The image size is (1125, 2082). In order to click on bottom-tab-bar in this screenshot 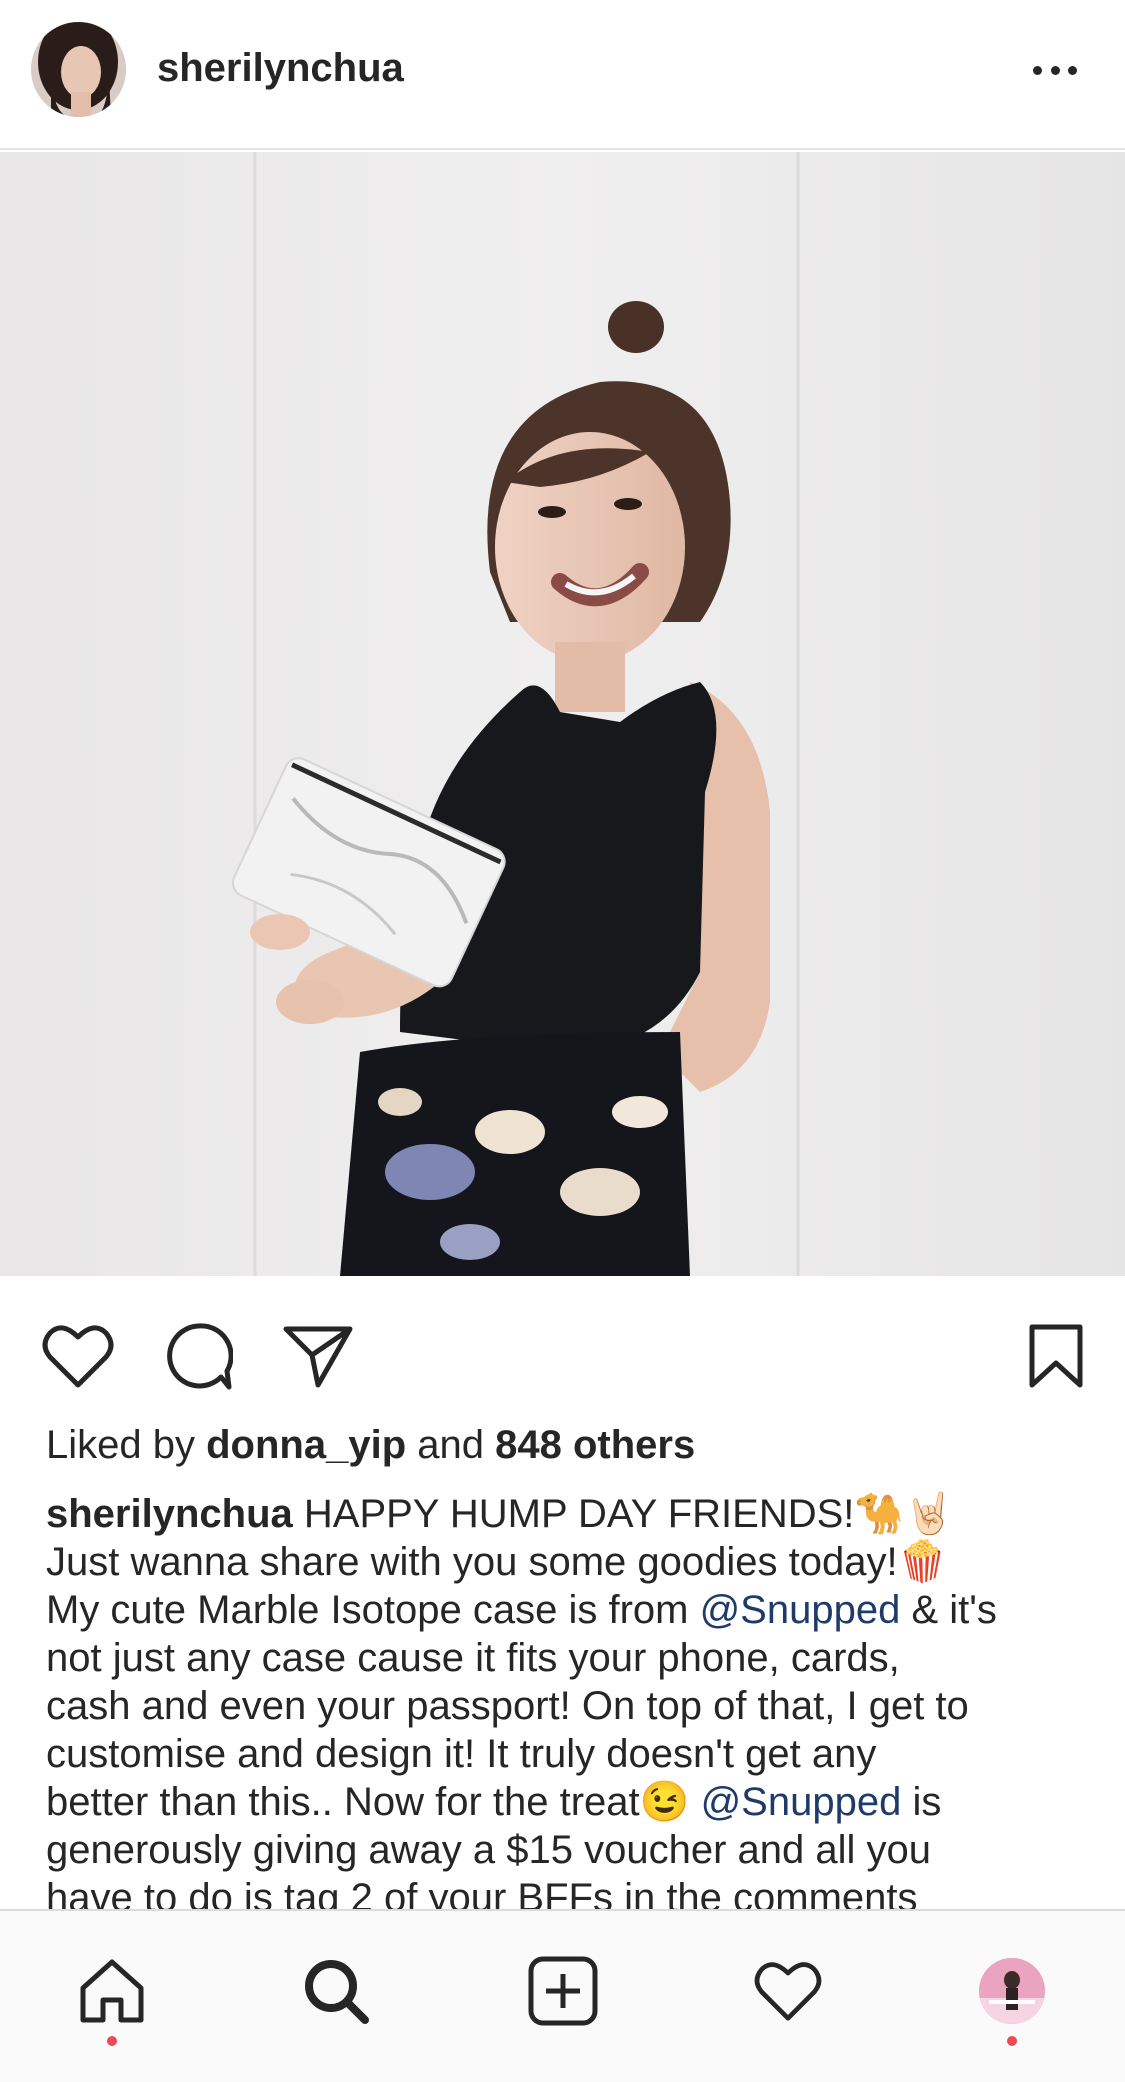, I will do `click(562, 1995)`.